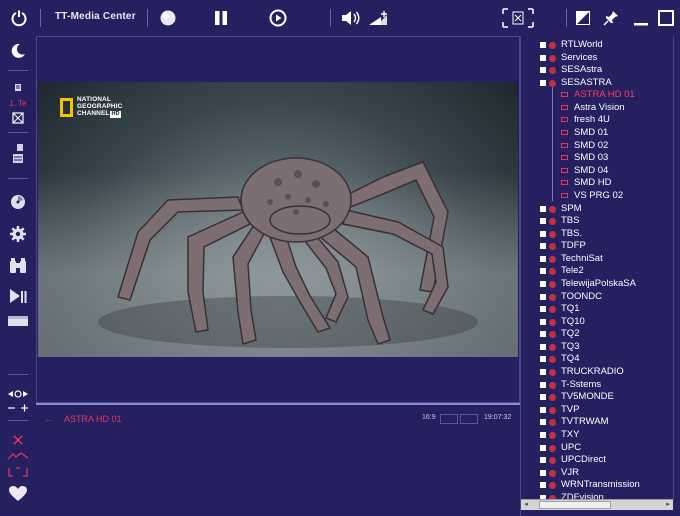  What do you see at coordinates (498, 417) in the screenshot?
I see `clock: 19:07:32` at bounding box center [498, 417].